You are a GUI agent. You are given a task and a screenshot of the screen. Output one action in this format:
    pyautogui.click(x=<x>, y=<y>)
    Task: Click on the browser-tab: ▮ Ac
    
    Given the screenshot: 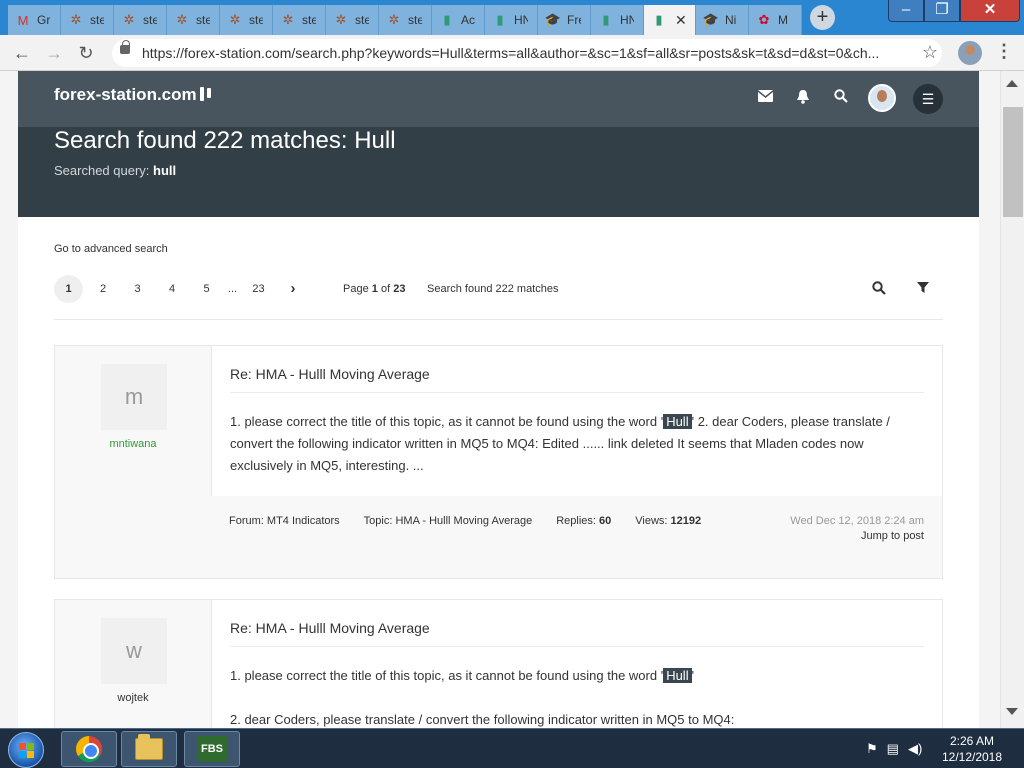 What is the action you would take?
    pyautogui.click(x=458, y=20)
    